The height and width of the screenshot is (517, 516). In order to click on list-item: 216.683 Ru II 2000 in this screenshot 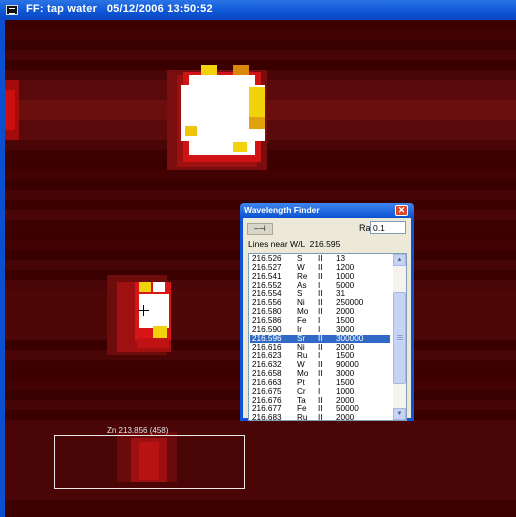, I will do `click(320, 417)`.